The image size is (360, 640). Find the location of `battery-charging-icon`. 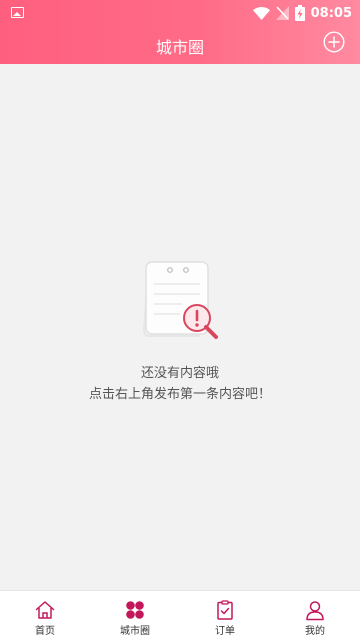

battery-charging-icon is located at coordinates (299, 13).